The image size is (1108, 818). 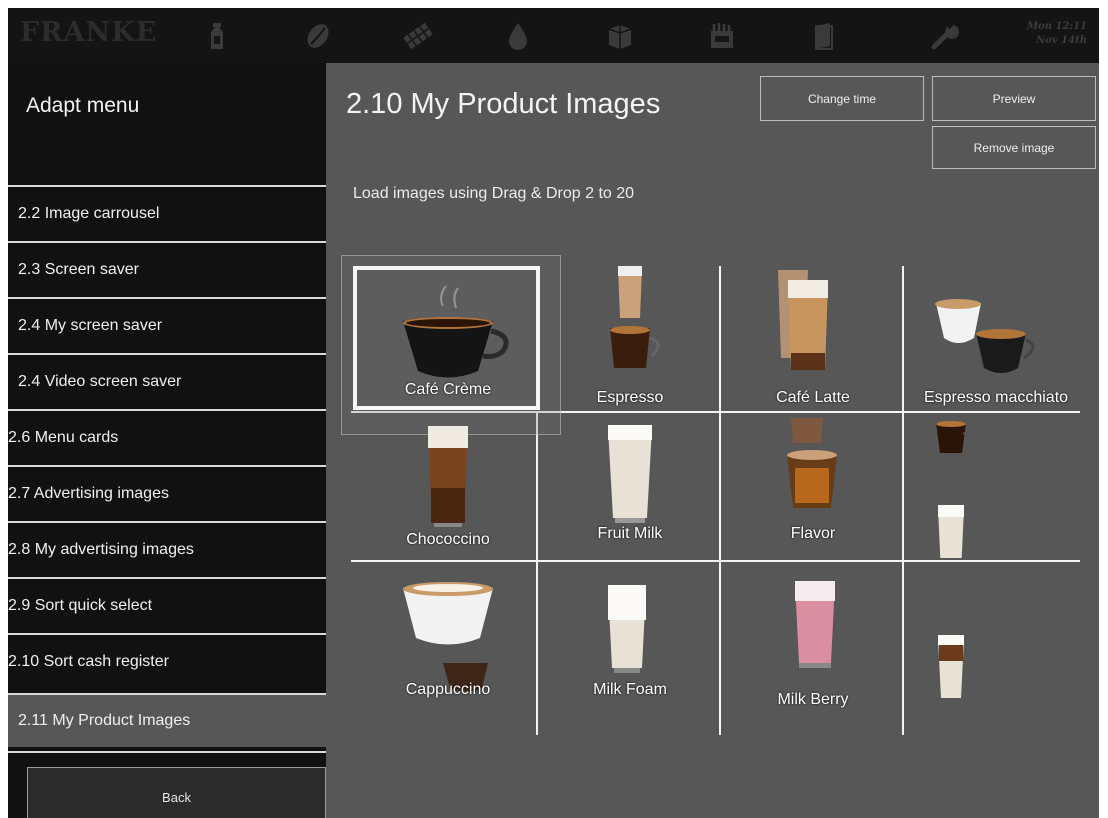 I want to click on sidebar-item-my-product-images: 2.11 My Product Images, so click(x=167, y=720).